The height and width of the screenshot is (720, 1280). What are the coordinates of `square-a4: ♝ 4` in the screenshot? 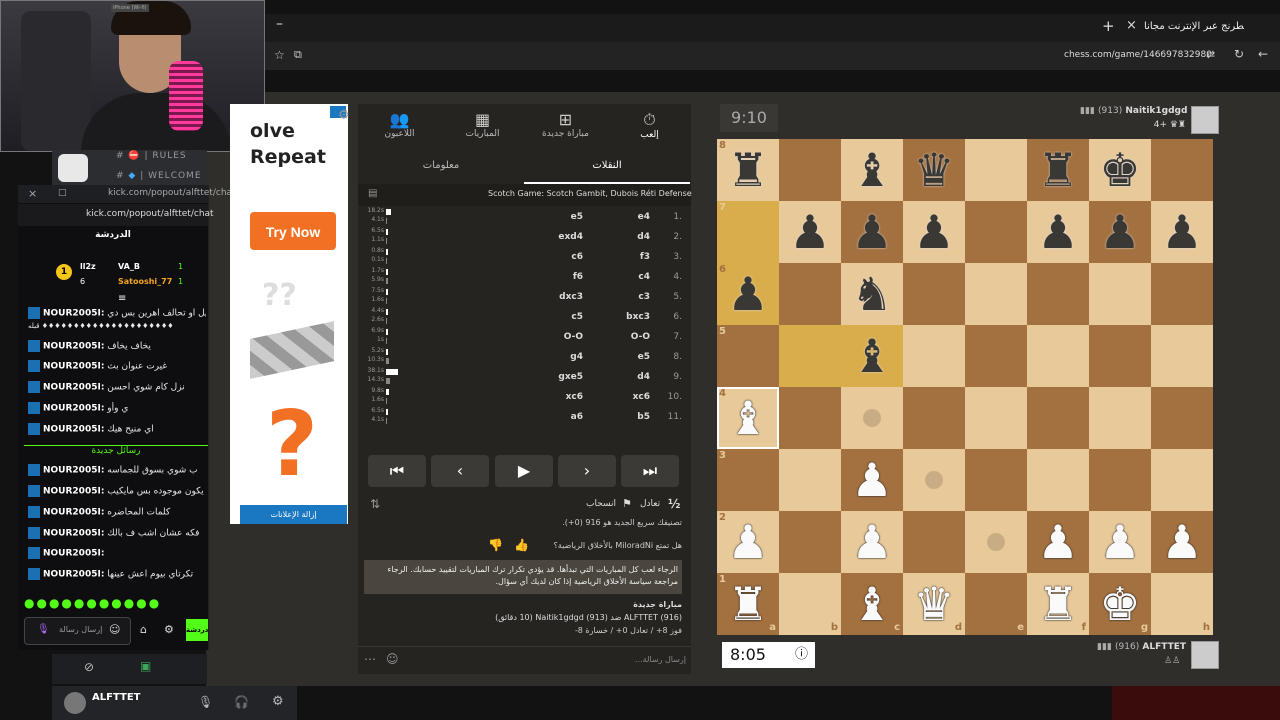 It's located at (748, 418).